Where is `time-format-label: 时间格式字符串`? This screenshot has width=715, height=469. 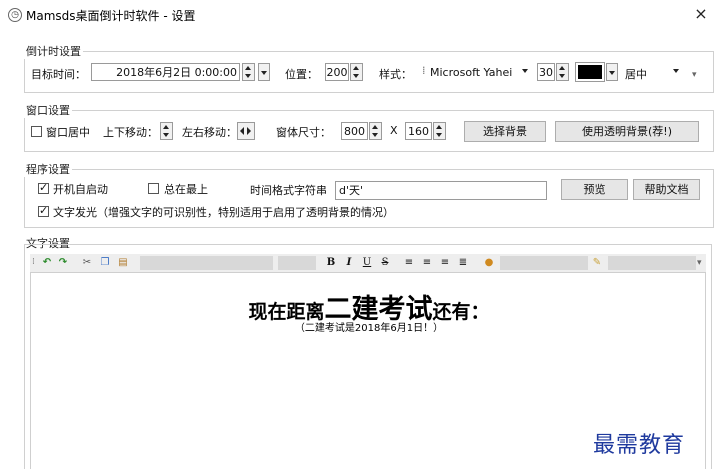 time-format-label: 时间格式字符串 is located at coordinates (288, 190).